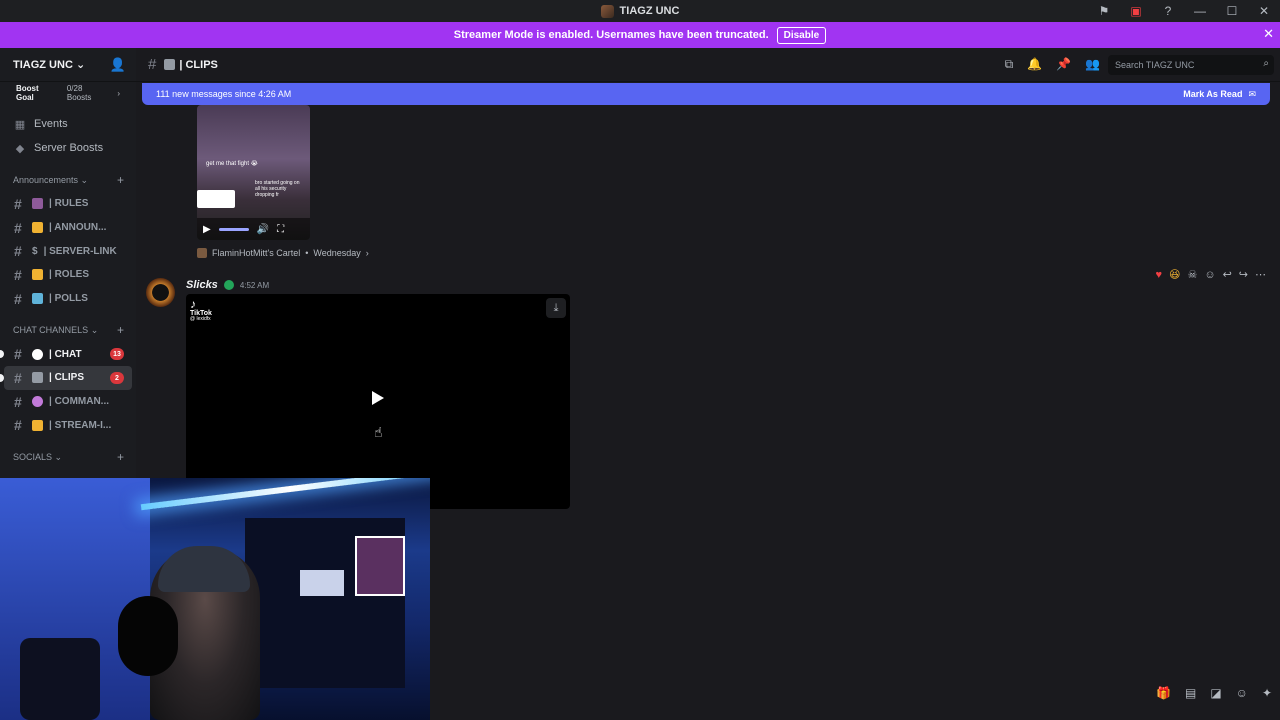  What do you see at coordinates (1200, 11) in the screenshot?
I see `minimize-icon: —` at bounding box center [1200, 11].